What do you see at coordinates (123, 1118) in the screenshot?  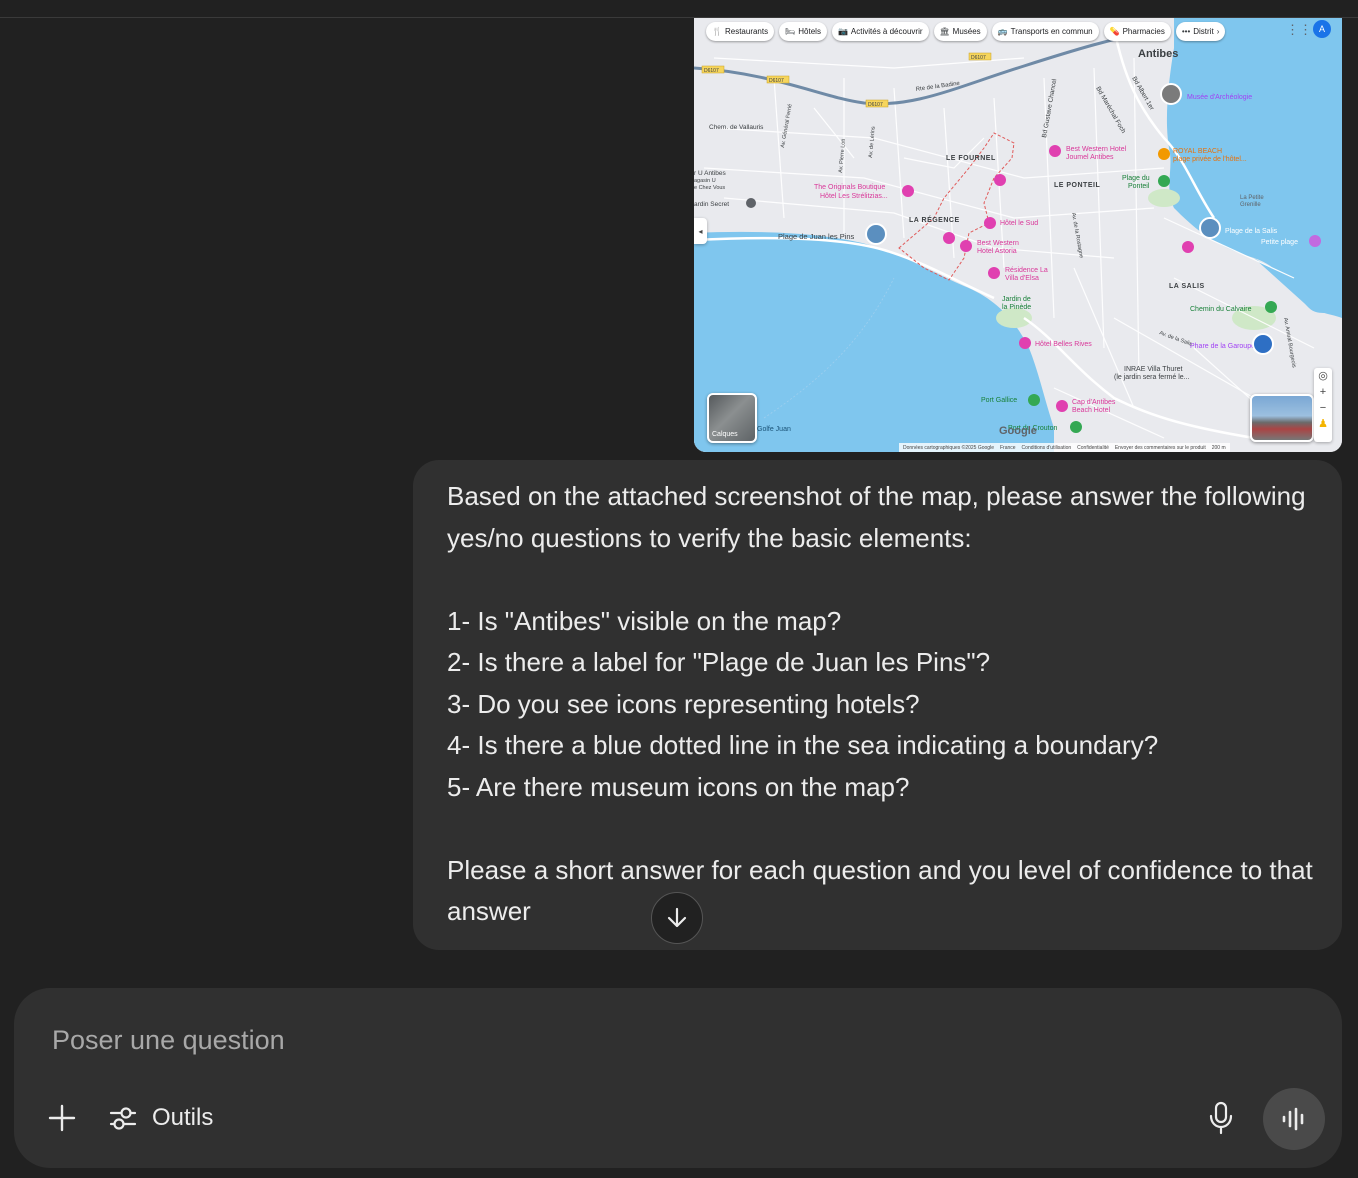 I see `sliders-icon` at bounding box center [123, 1118].